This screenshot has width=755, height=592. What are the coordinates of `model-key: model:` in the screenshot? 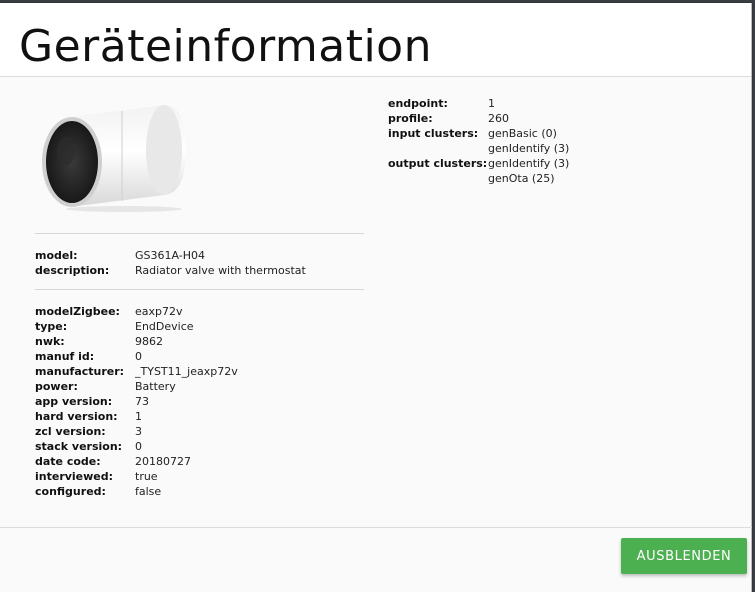 It's located at (56, 255).